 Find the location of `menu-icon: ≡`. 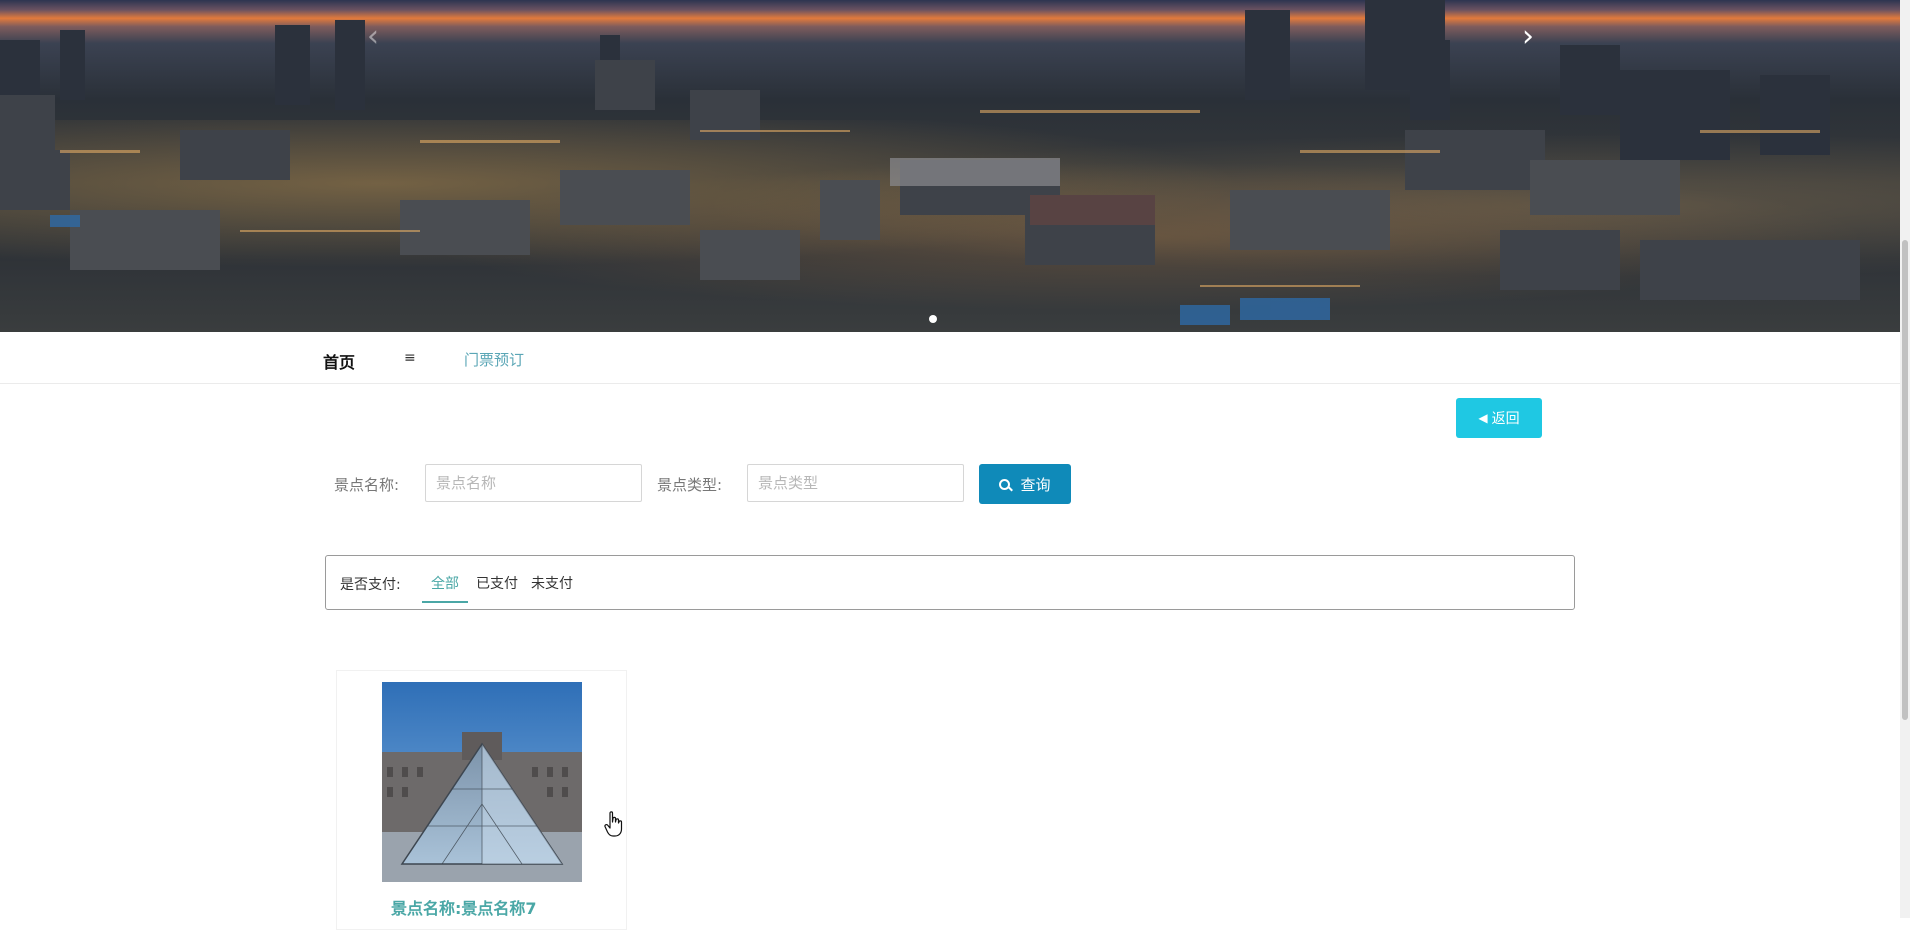

menu-icon: ≡ is located at coordinates (410, 358).